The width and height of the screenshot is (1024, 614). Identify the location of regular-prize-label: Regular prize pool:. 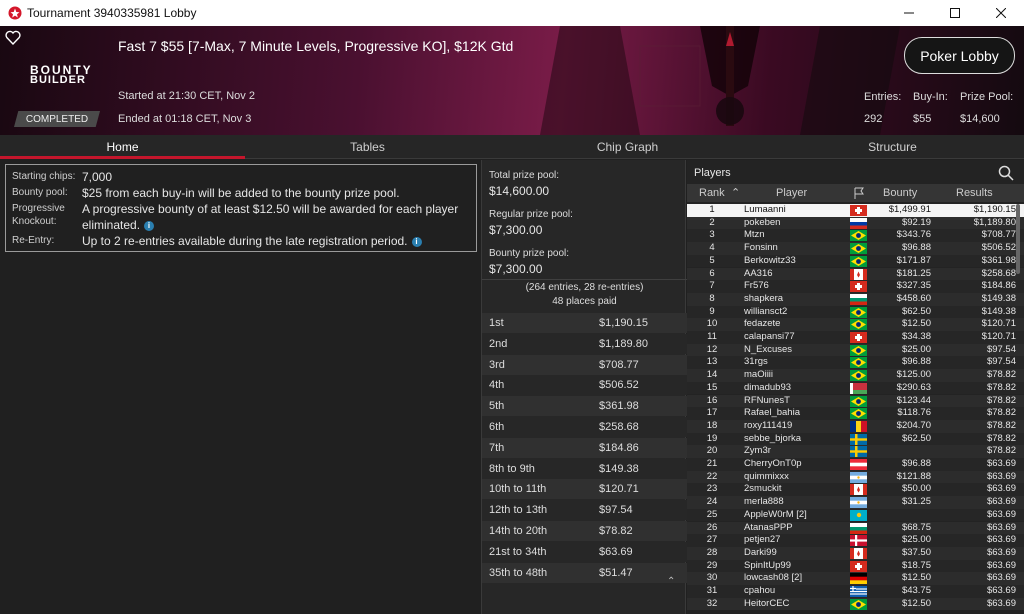
(531, 214).